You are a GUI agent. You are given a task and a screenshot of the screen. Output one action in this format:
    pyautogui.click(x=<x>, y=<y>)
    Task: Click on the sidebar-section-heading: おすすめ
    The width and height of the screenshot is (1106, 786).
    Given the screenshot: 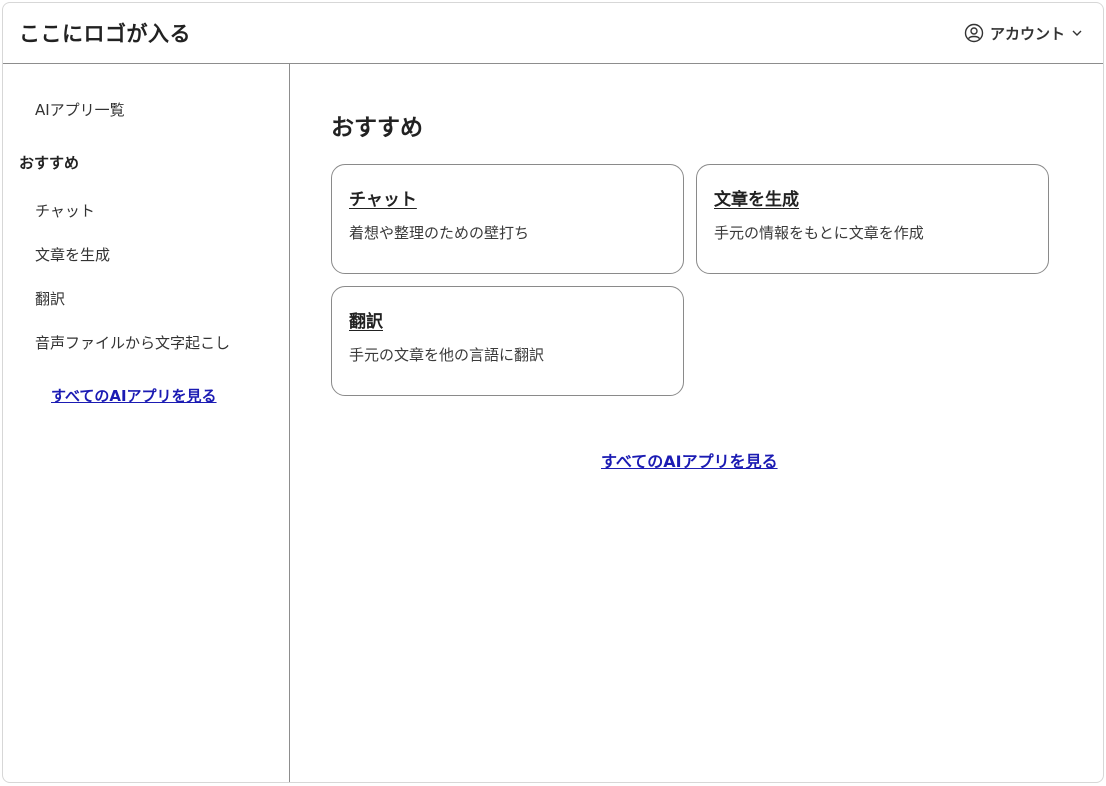 What is the action you would take?
    pyautogui.click(x=49, y=163)
    